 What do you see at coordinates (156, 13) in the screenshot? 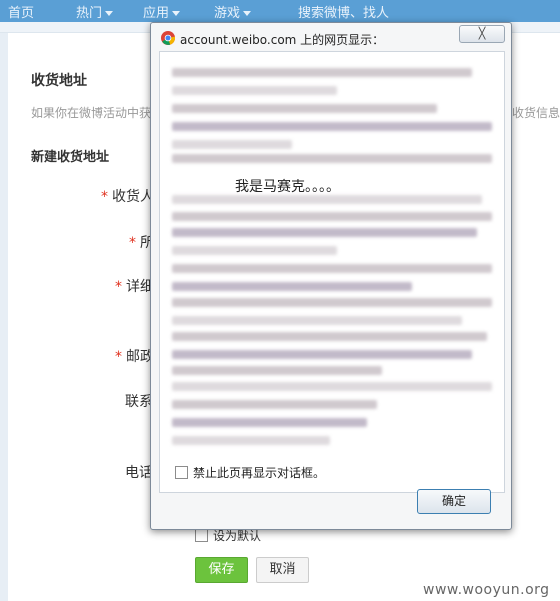
I see `nav-apps-label: 应用` at bounding box center [156, 13].